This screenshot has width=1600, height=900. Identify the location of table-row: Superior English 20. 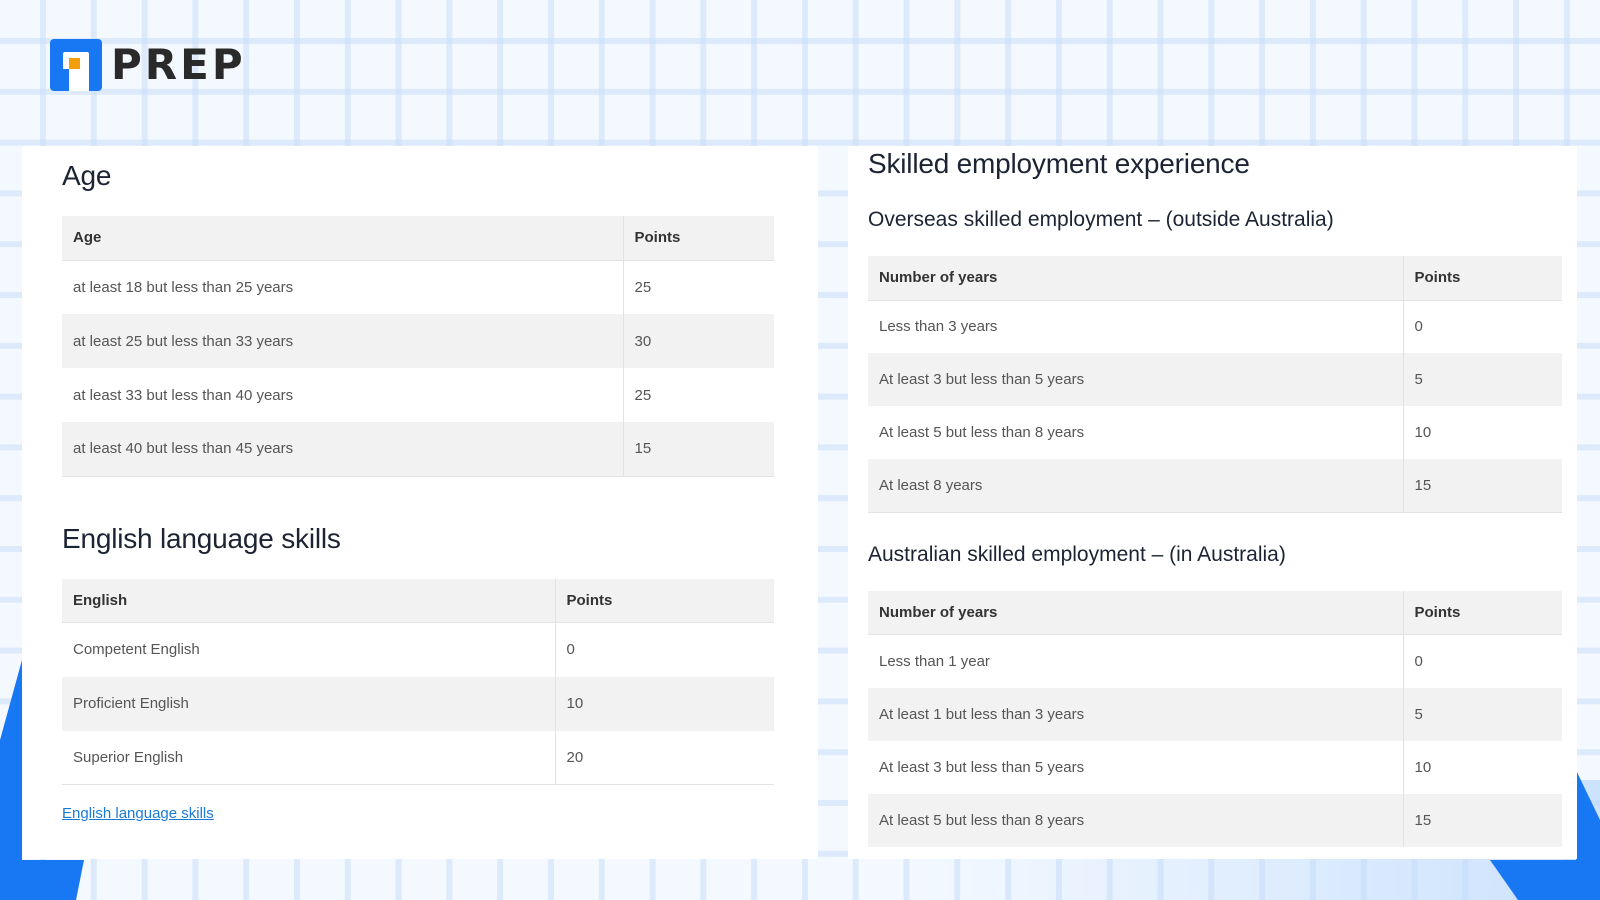
(418, 757).